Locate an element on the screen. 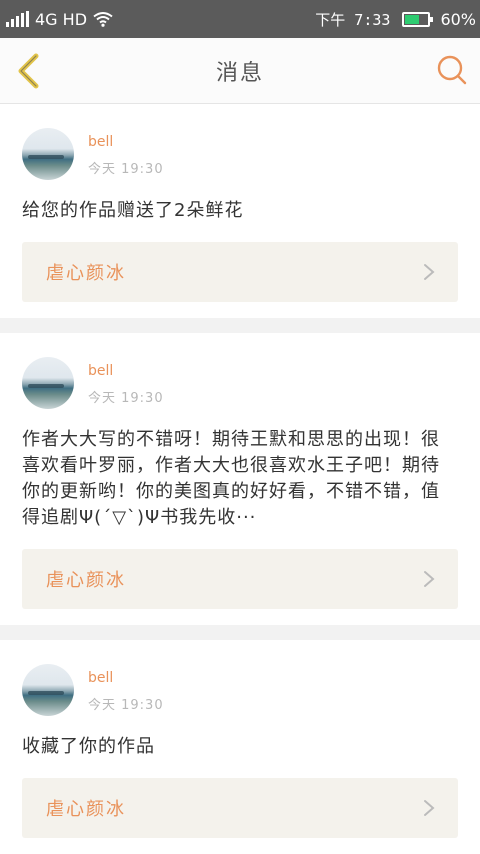 Image resolution: width=480 pixels, height=854 pixels. status-bar: 4G HD 下午 7:33 60% is located at coordinates (240, 19).